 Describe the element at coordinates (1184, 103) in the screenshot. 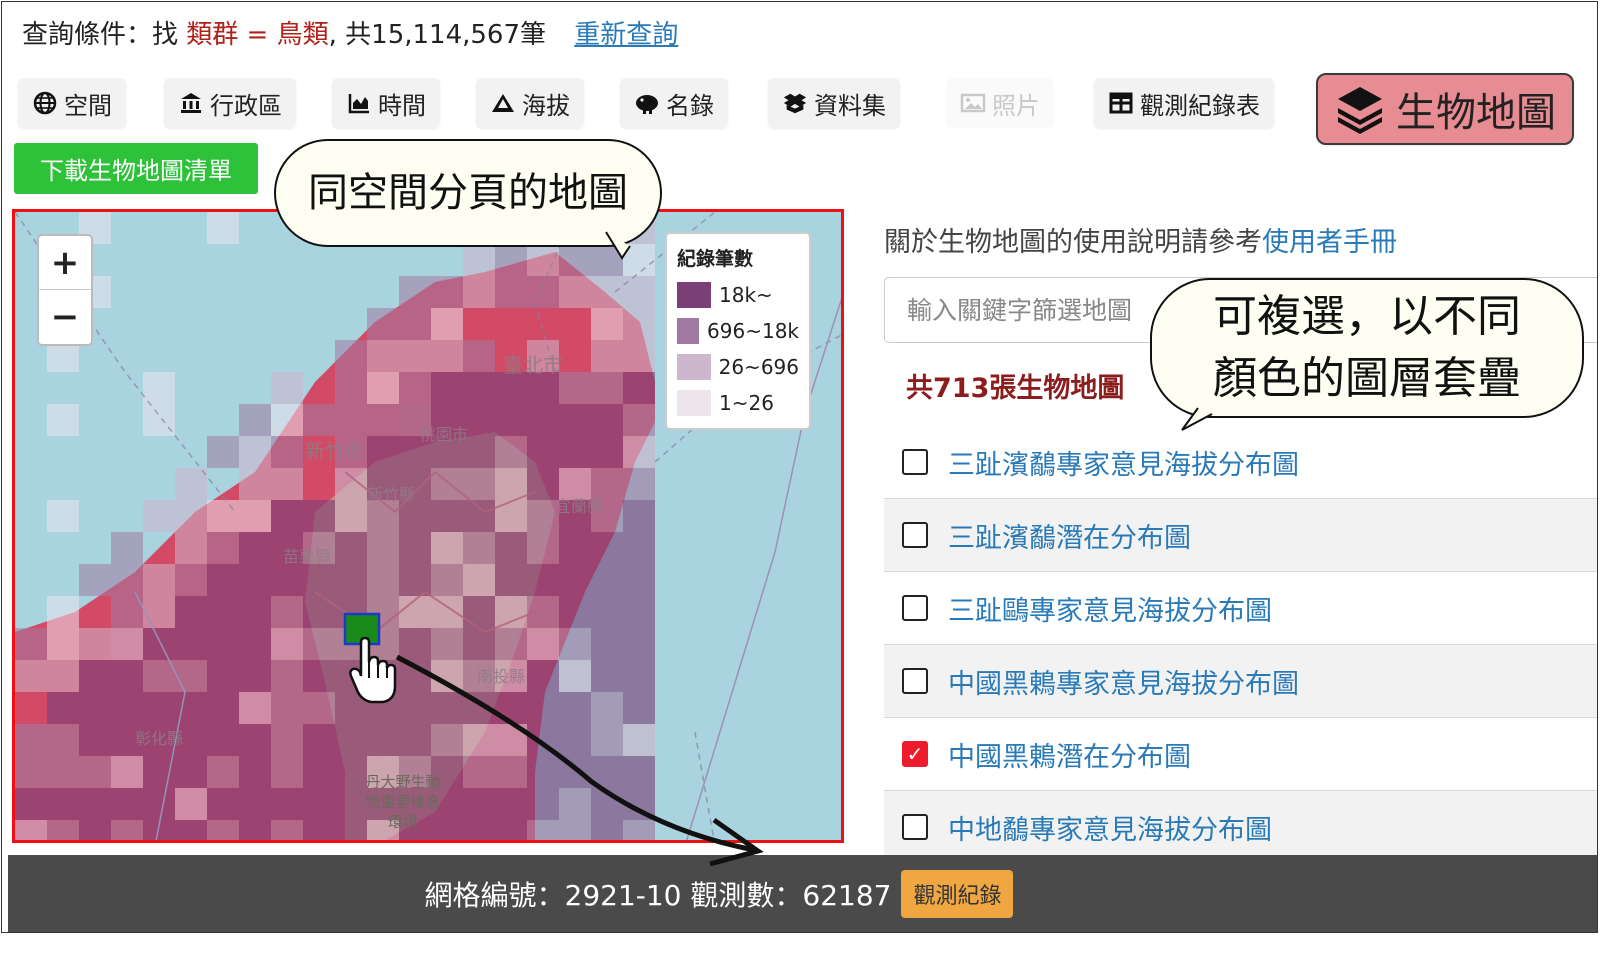

I see `tab-observation-table: 觀測紀錄表` at that location.